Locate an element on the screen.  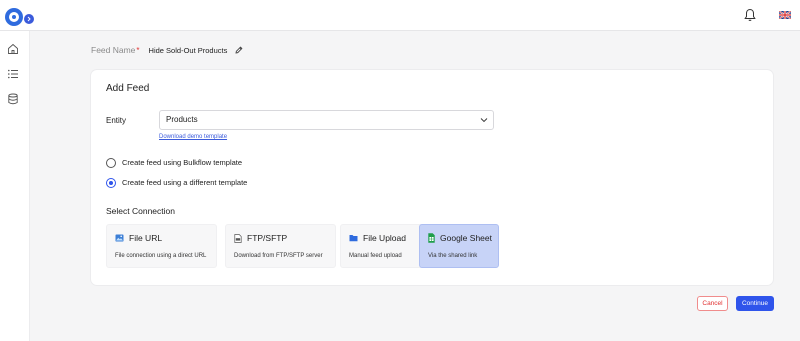
connection-title-text: Google Sheet is located at coordinates (466, 238).